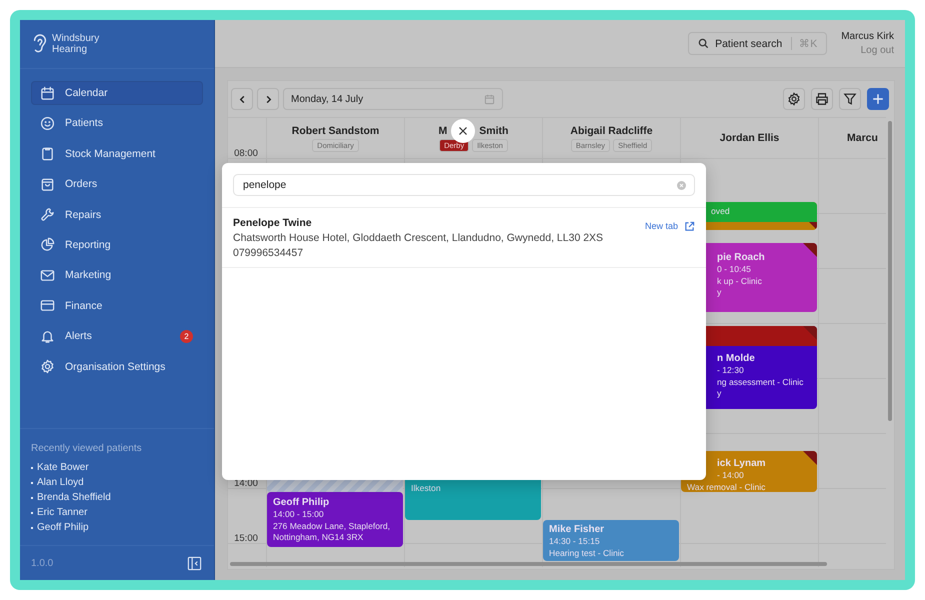 The height and width of the screenshot is (600, 925). What do you see at coordinates (867, 36) in the screenshot?
I see `user-name: Marcus Kirk` at bounding box center [867, 36].